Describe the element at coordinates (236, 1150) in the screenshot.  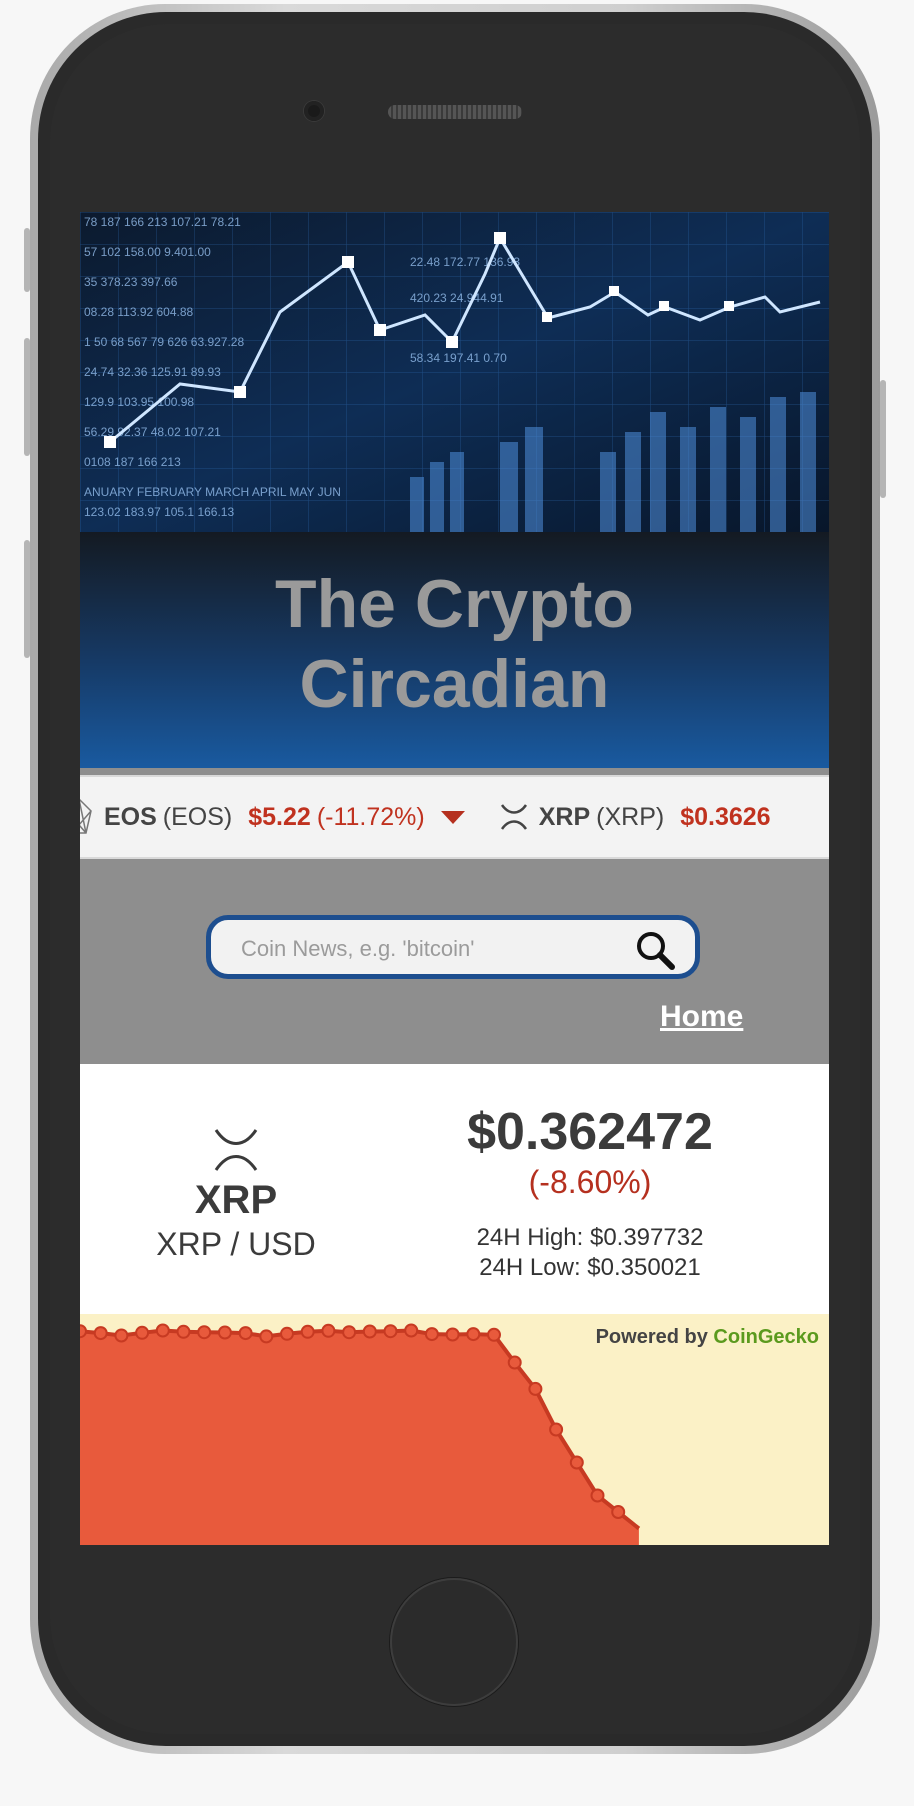
I see `xrp-logo-icon` at that location.